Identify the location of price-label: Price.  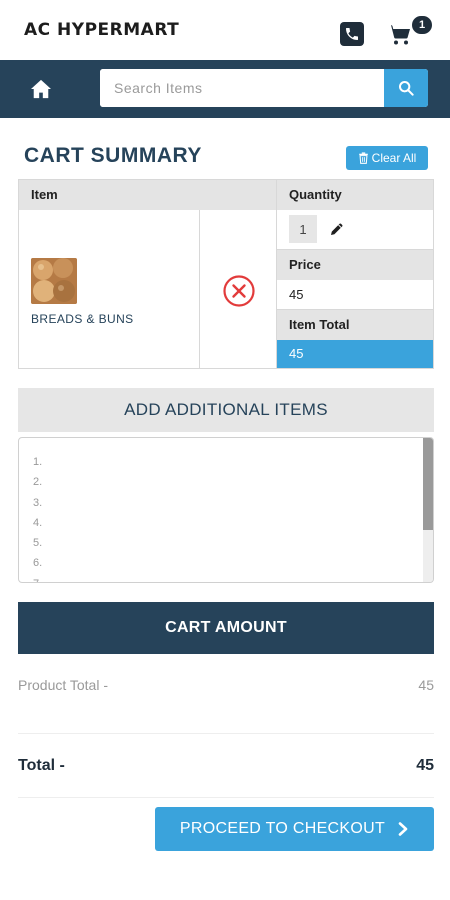
(355, 265).